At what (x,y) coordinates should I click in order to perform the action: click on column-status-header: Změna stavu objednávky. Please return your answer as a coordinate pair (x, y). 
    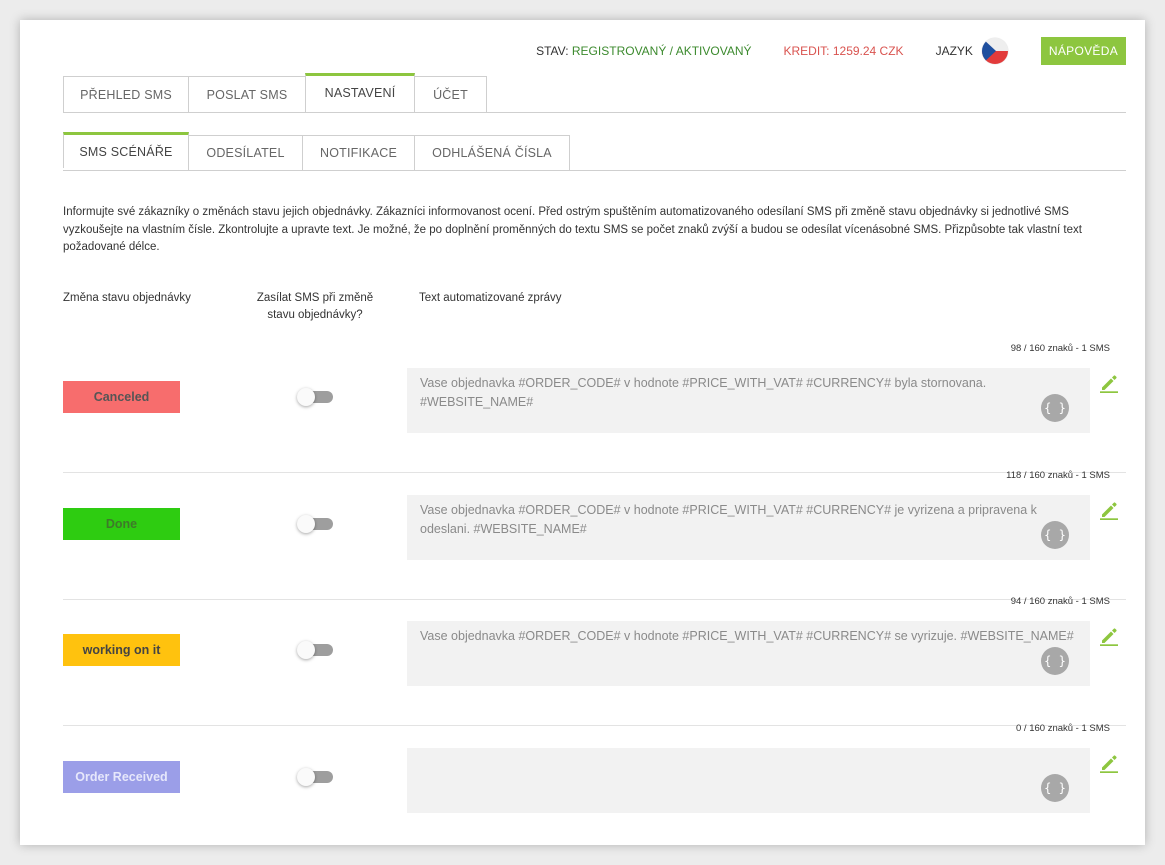
    Looking at the image, I should click on (127, 298).